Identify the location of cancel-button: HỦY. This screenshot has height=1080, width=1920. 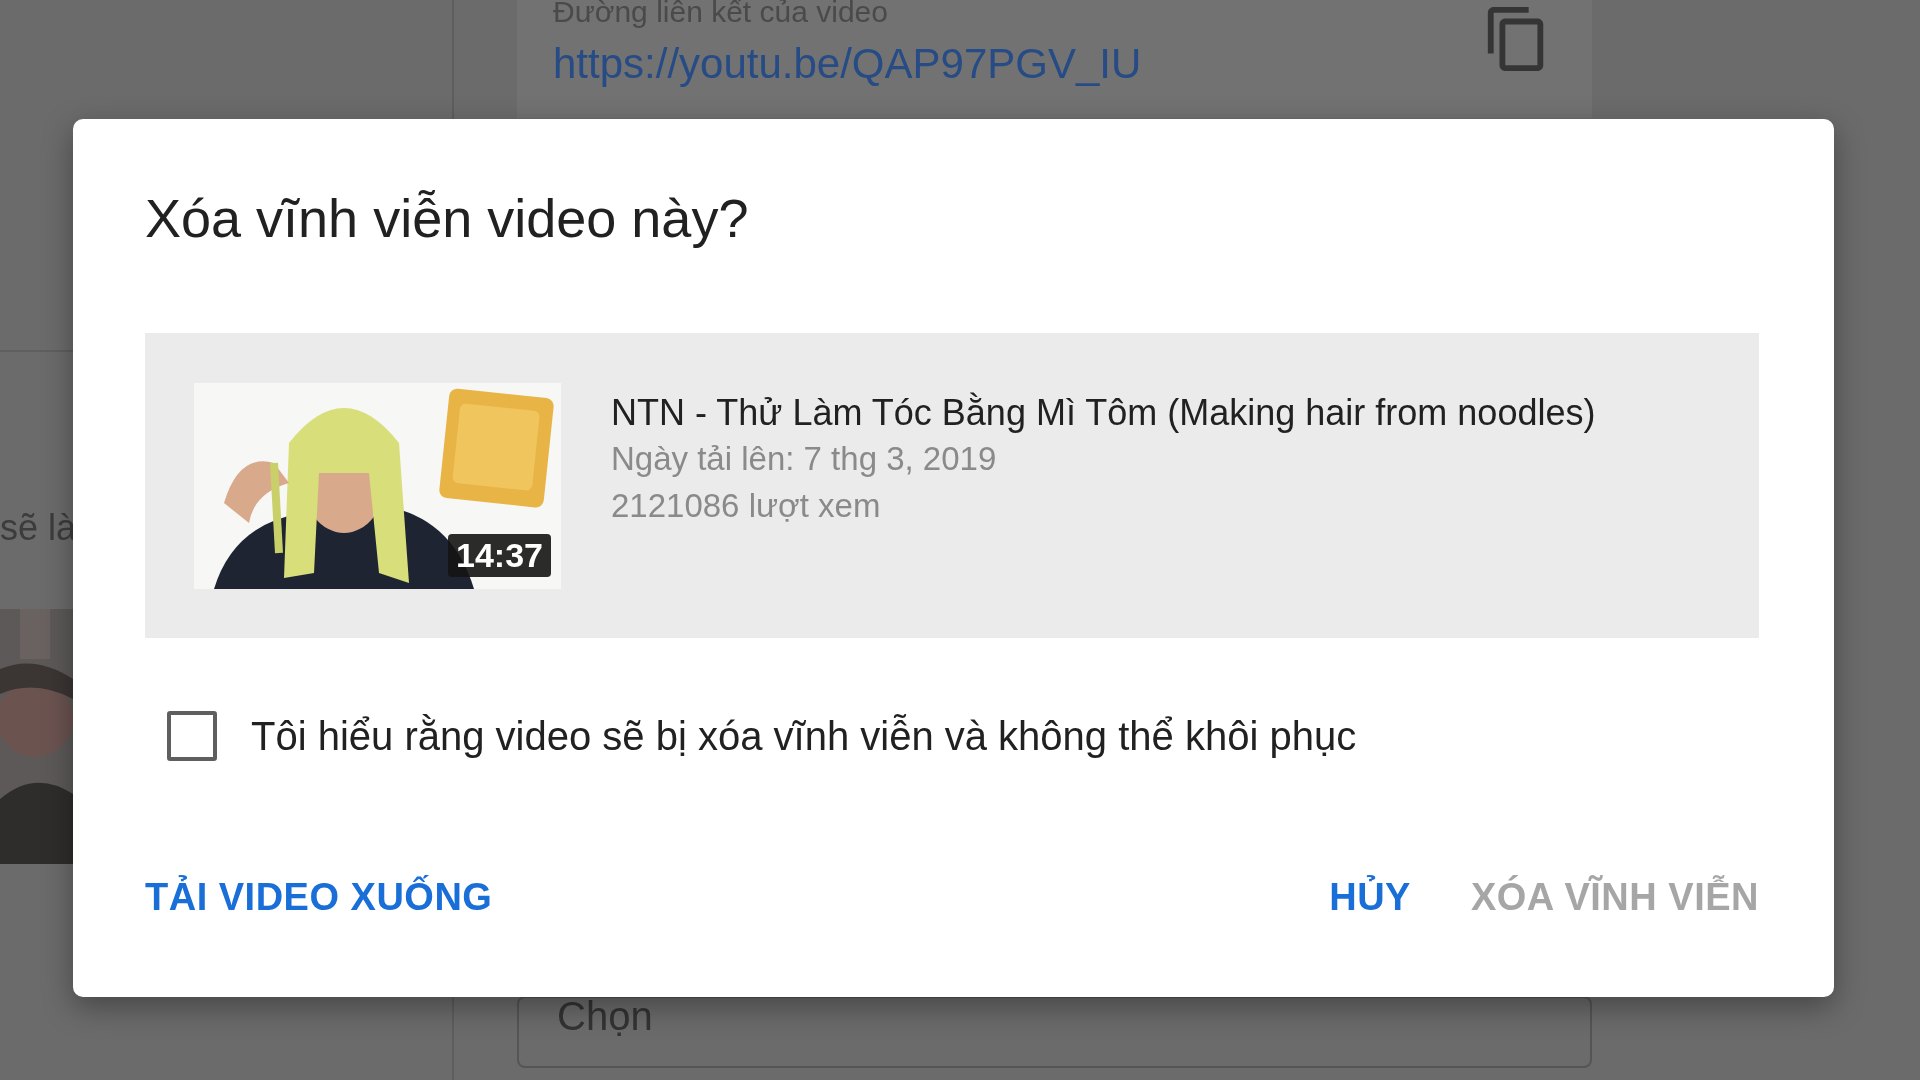
(1370, 897).